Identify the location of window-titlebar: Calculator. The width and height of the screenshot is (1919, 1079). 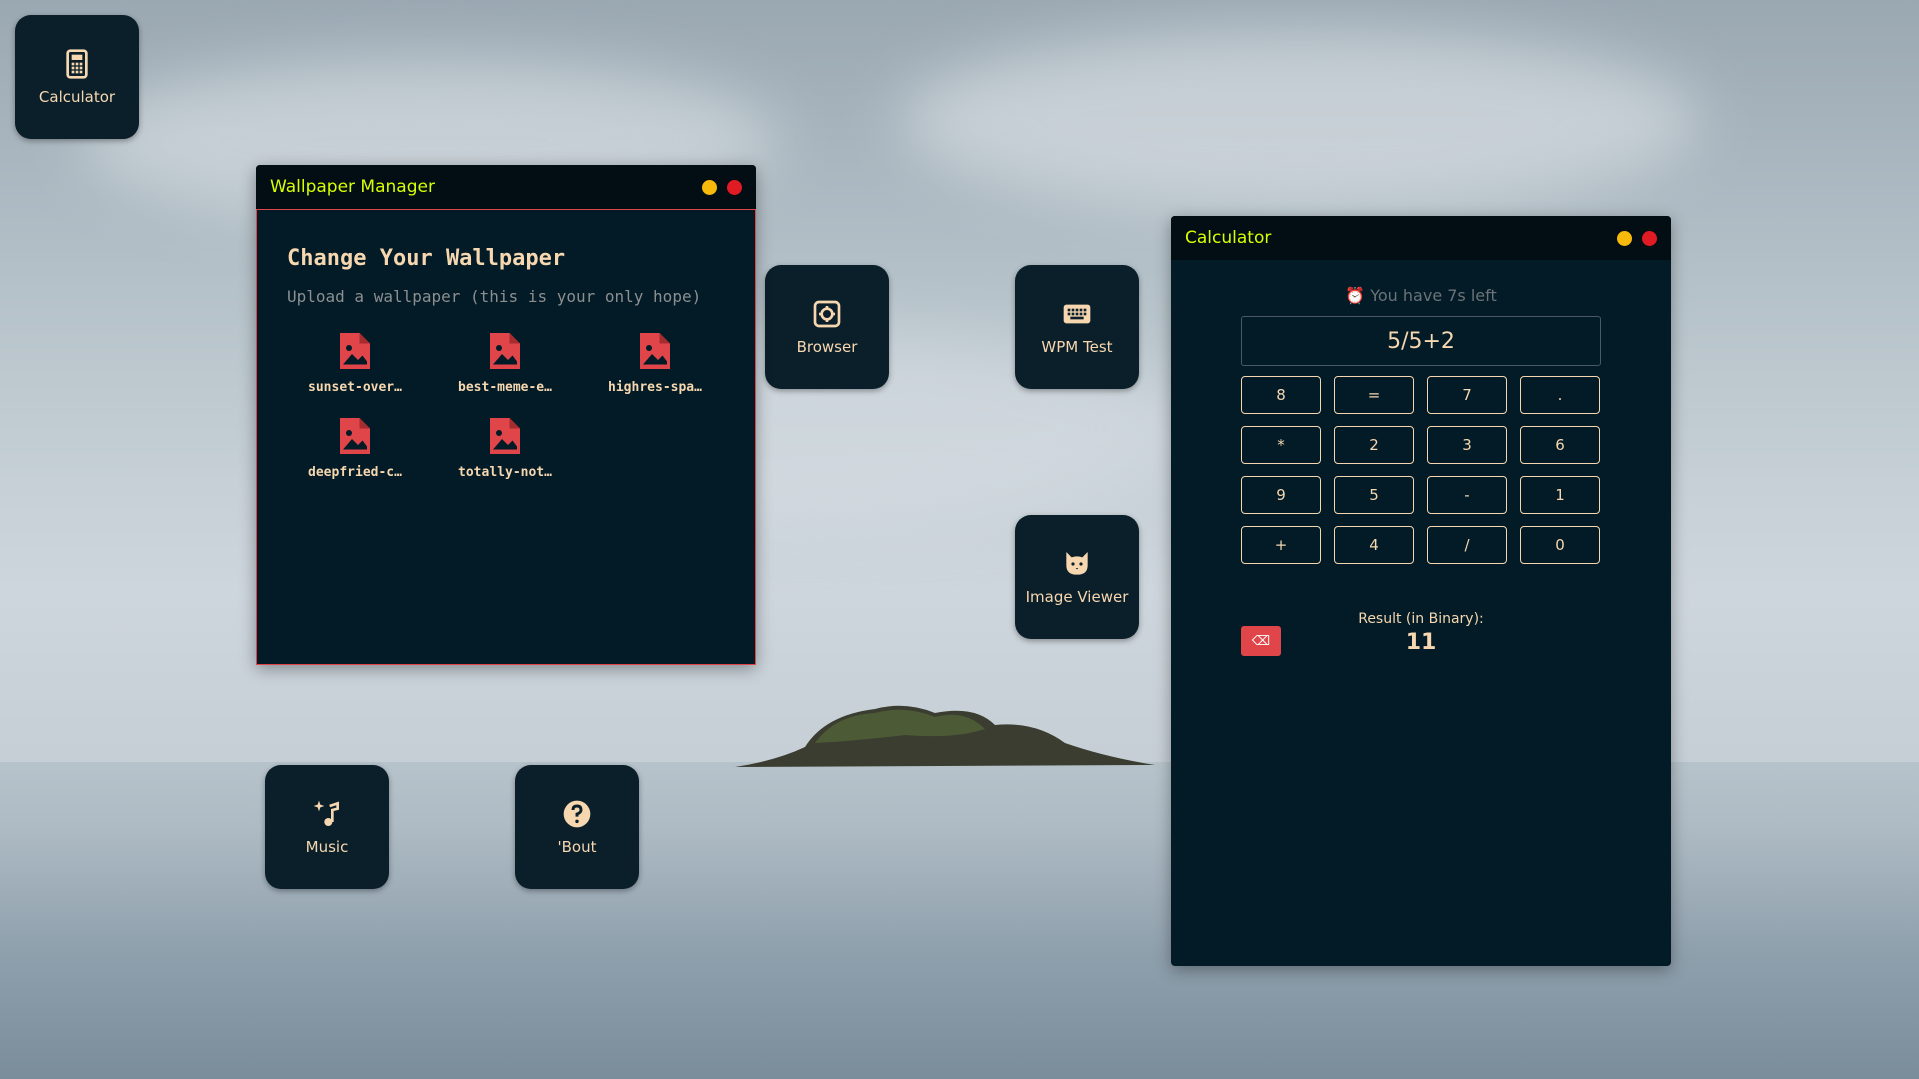
(1421, 238).